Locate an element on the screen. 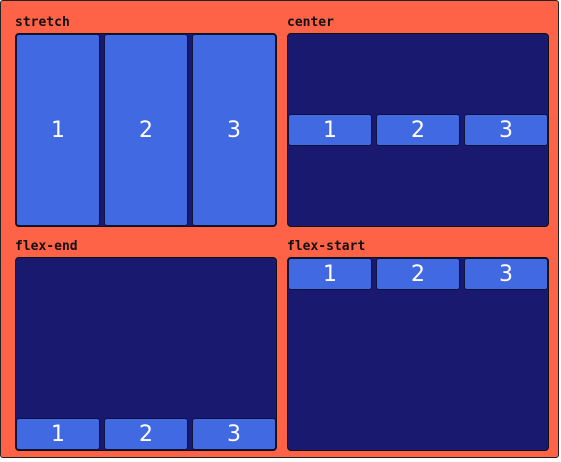 The width and height of the screenshot is (561, 462). panel-label: flex-start is located at coordinates (326, 246).